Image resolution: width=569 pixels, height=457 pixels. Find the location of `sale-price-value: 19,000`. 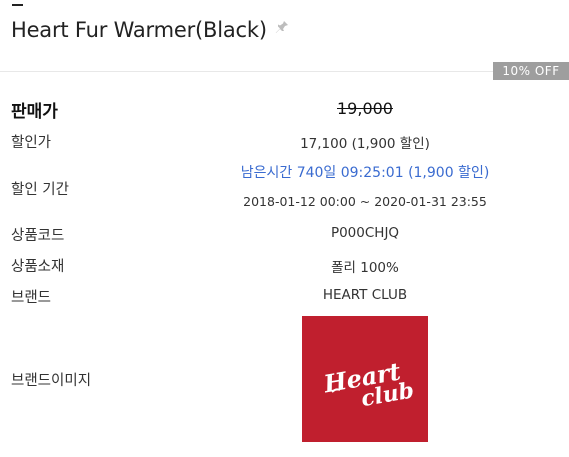

sale-price-value: 19,000 is located at coordinates (365, 108).